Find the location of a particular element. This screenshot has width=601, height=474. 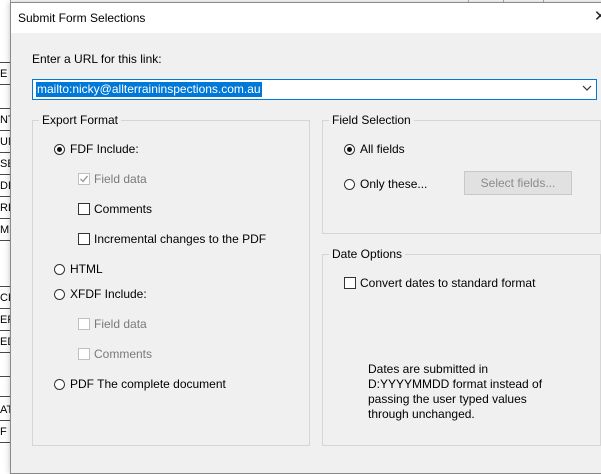

background-text: E is located at coordinates (4, 74).